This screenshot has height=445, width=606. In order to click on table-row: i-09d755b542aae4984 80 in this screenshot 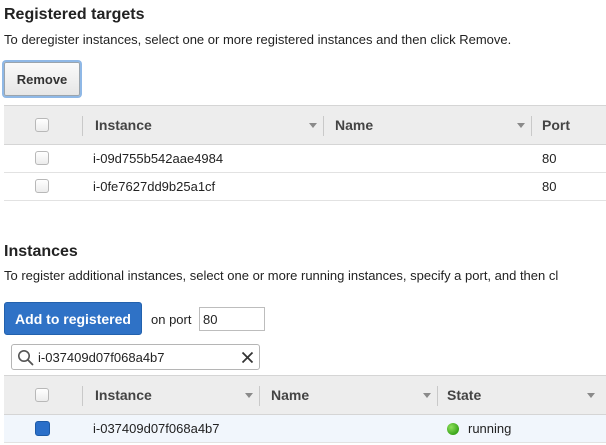, I will do `click(305, 159)`.